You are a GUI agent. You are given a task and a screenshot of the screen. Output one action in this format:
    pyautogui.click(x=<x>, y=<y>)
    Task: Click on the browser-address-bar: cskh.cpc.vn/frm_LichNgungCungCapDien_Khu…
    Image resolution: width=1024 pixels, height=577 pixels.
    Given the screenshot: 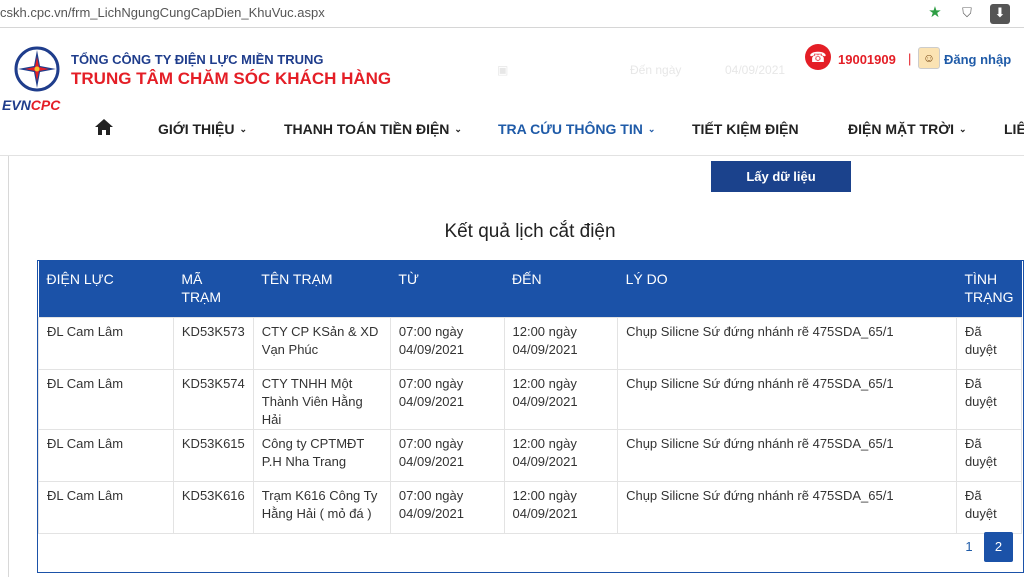 What is the action you would take?
    pyautogui.click(x=512, y=14)
    